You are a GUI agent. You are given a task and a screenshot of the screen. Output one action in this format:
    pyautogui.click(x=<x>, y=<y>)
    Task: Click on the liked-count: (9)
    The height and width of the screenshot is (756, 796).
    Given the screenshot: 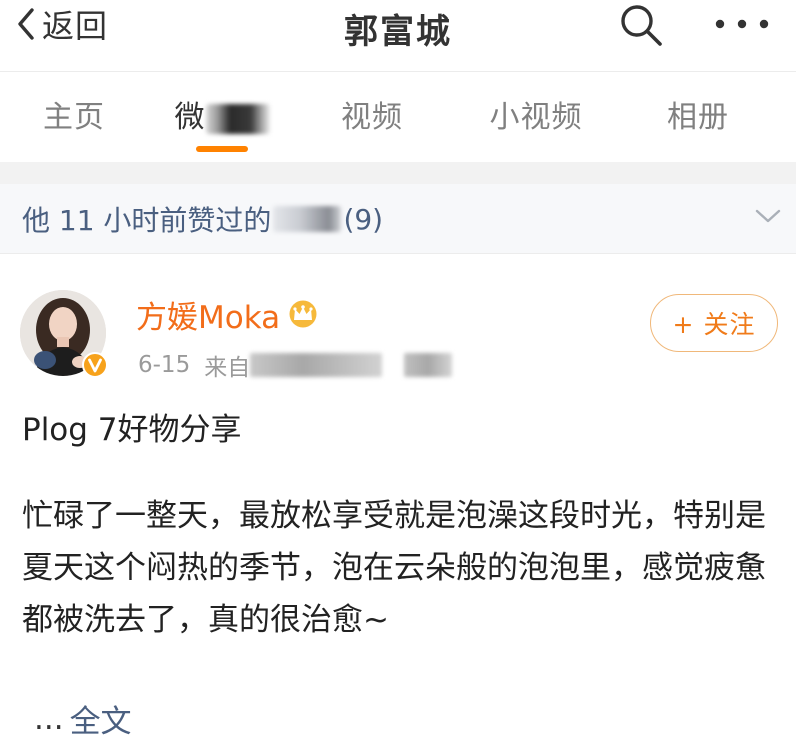 What is the action you would take?
    pyautogui.click(x=363, y=219)
    